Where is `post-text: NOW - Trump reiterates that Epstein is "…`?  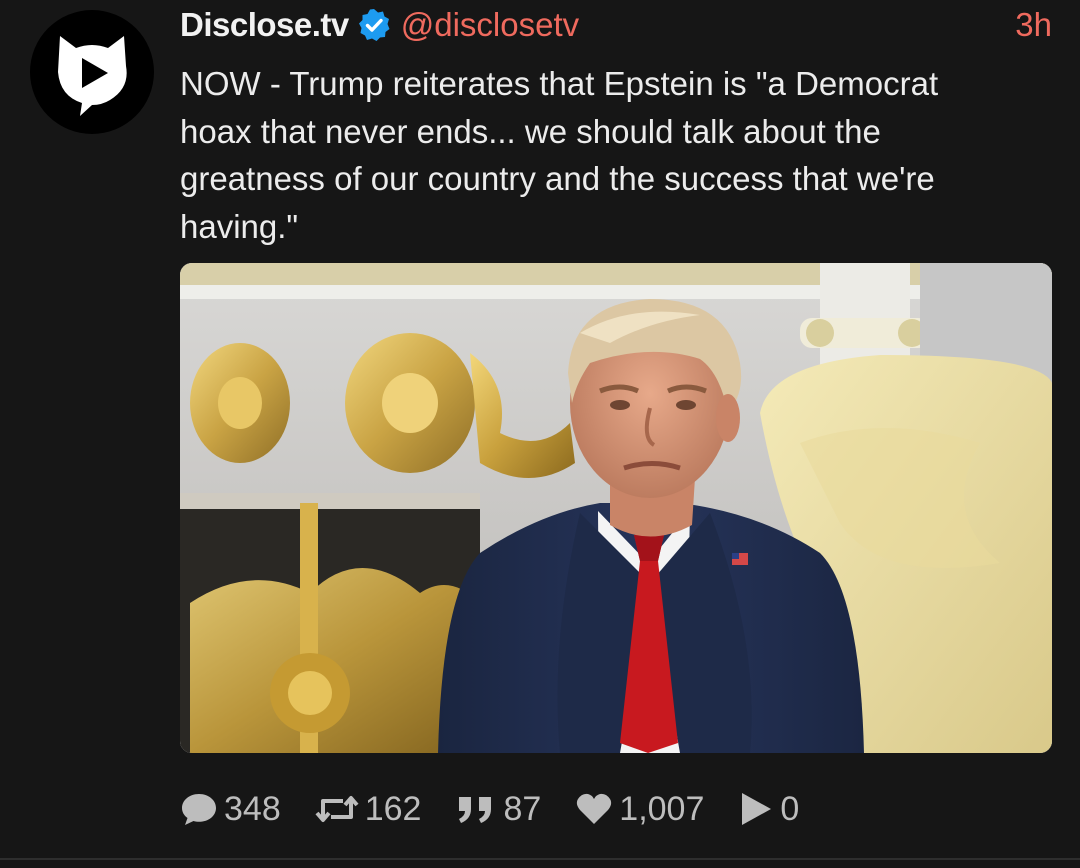 post-text: NOW - Trump reiterates that Epstein is "… is located at coordinates (559, 155).